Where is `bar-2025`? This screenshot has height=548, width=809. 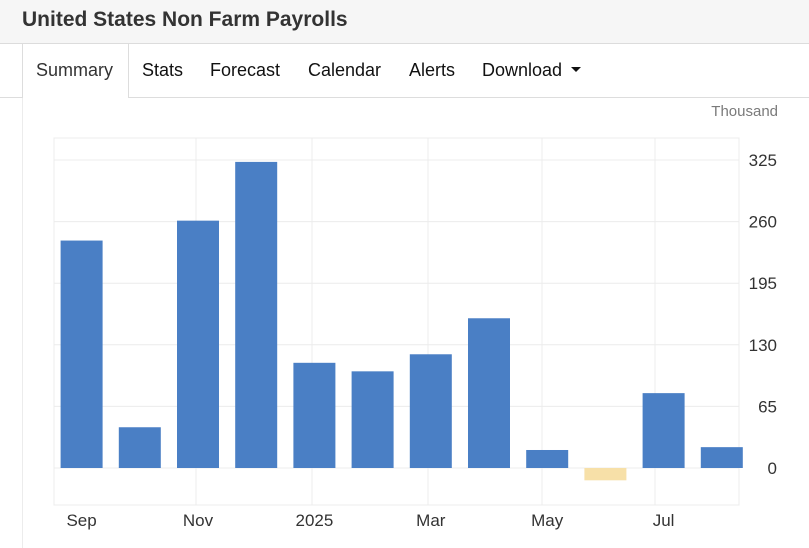 bar-2025 is located at coordinates (314, 415).